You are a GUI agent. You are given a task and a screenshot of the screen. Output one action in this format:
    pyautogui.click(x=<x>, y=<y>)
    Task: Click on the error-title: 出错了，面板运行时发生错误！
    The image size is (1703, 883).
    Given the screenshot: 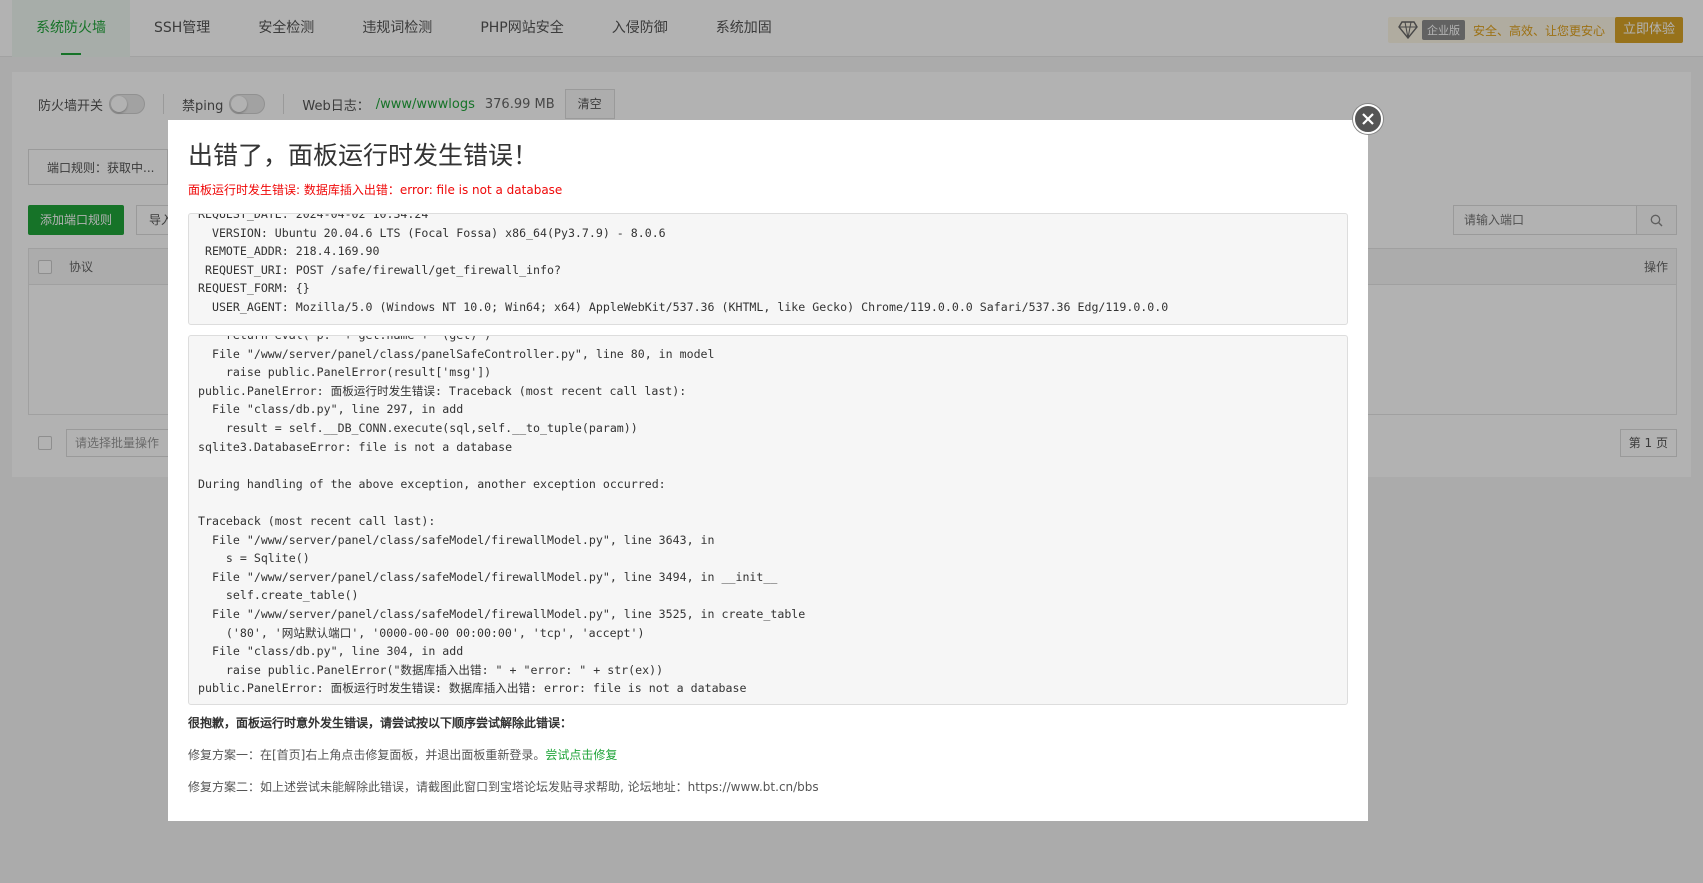 What is the action you would take?
    pyautogui.click(x=363, y=155)
    